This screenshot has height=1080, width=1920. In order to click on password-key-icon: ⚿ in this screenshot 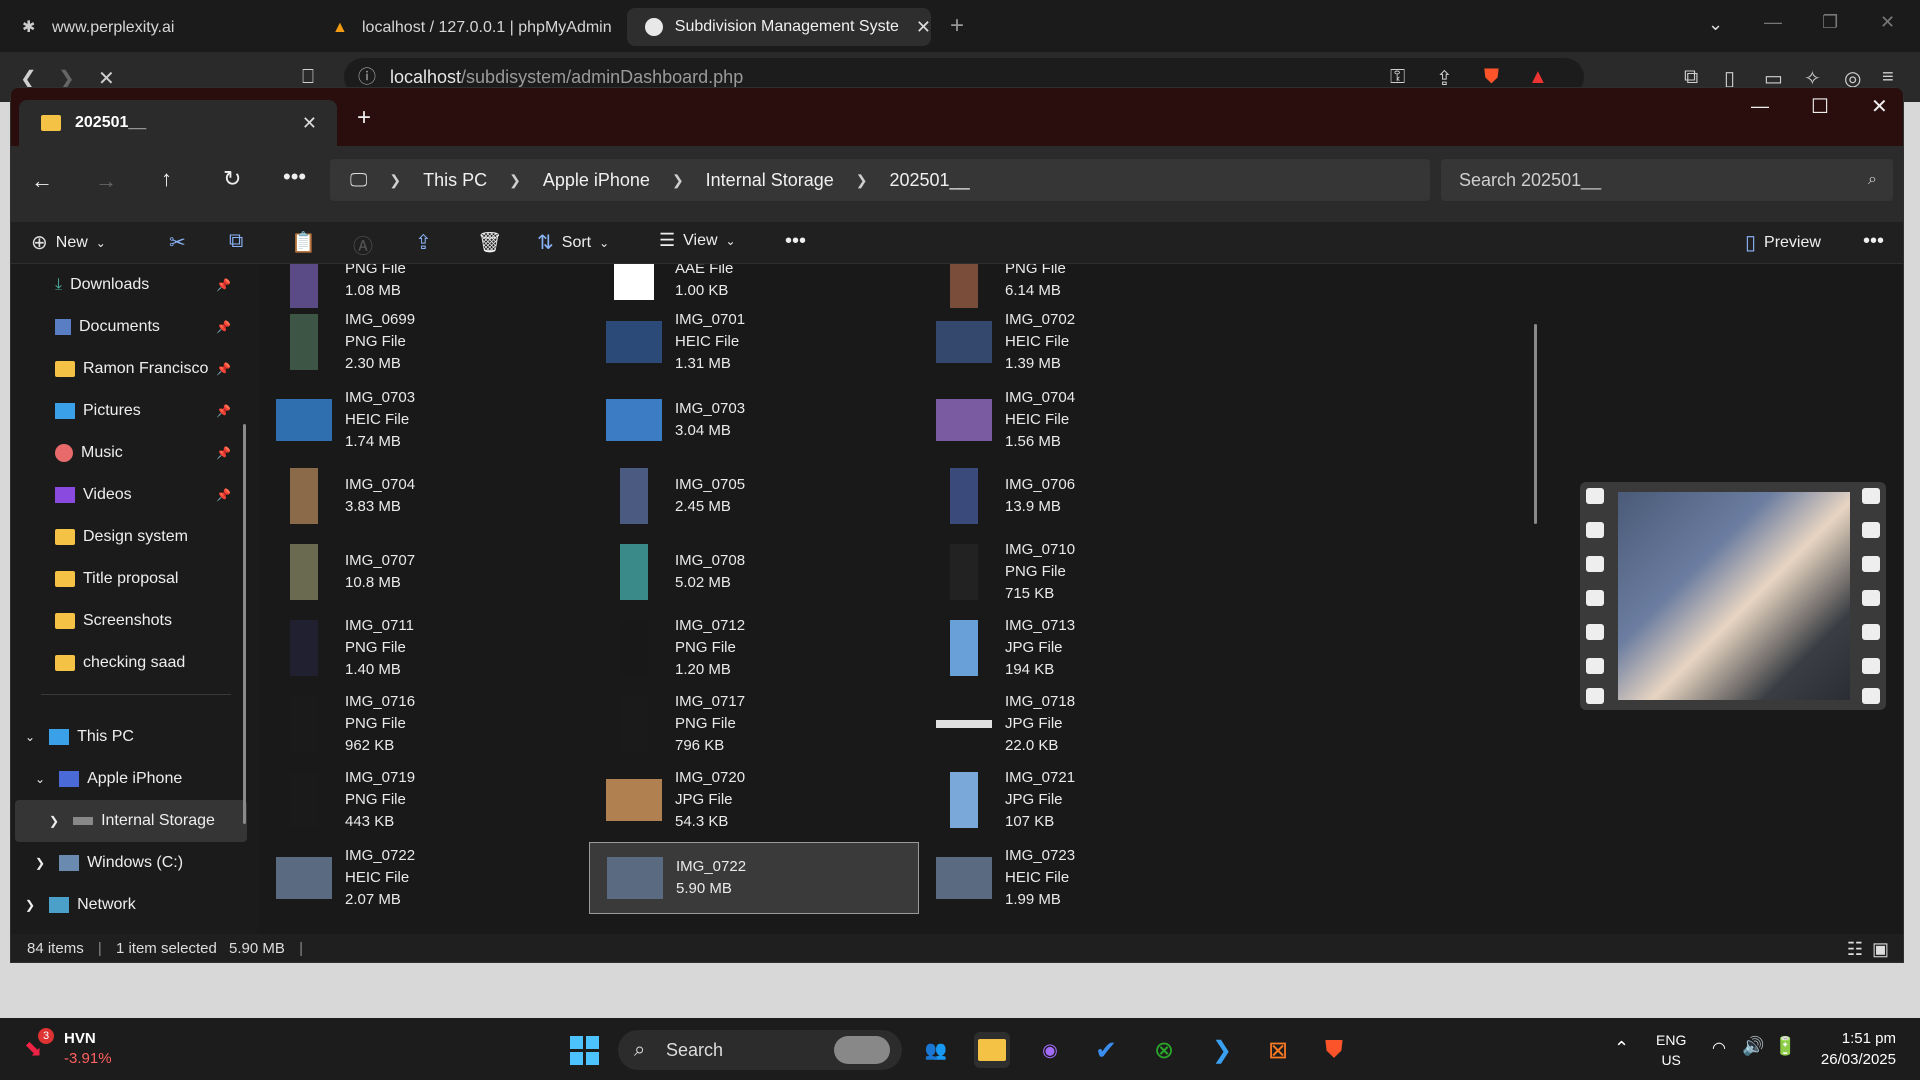, I will do `click(1397, 77)`.